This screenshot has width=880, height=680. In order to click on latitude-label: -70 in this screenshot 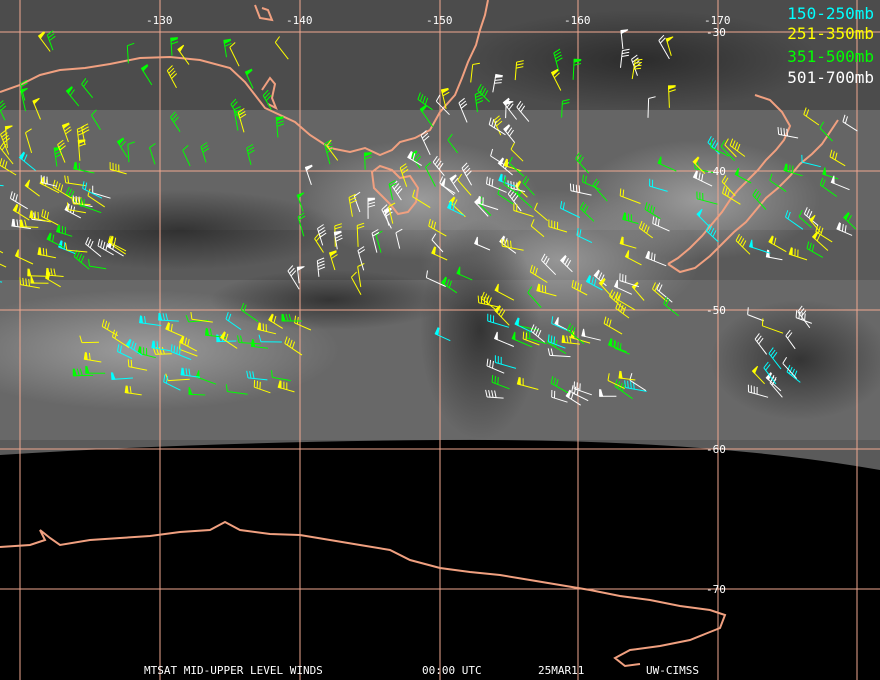, I will do `click(716, 589)`.